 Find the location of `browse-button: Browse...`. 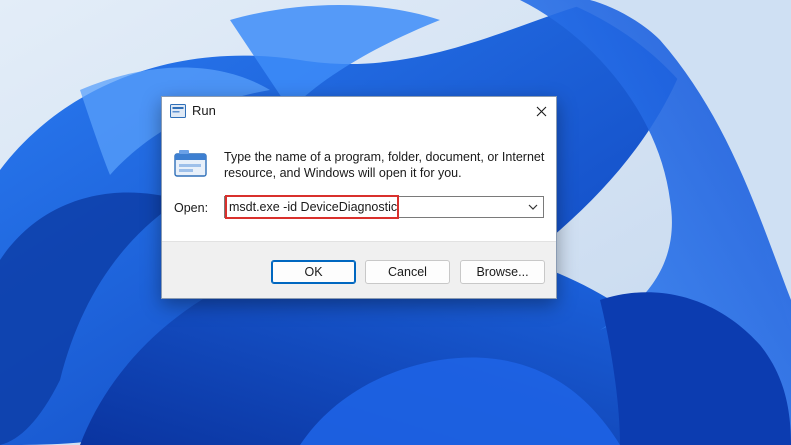

browse-button: Browse... is located at coordinates (502, 272).